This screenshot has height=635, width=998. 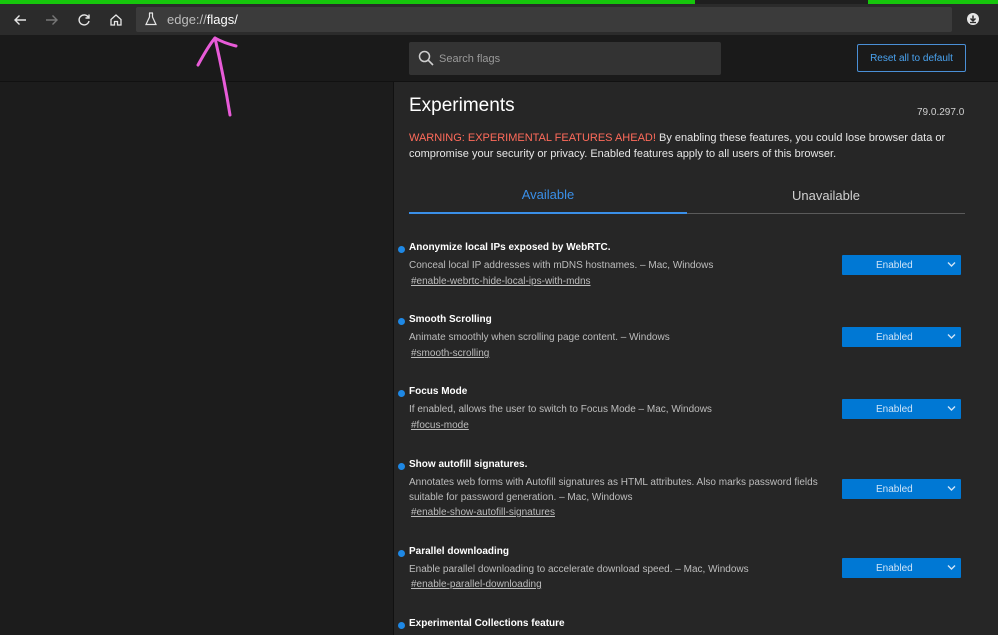 I want to click on version-label: 79.0.297.0, so click(x=941, y=112).